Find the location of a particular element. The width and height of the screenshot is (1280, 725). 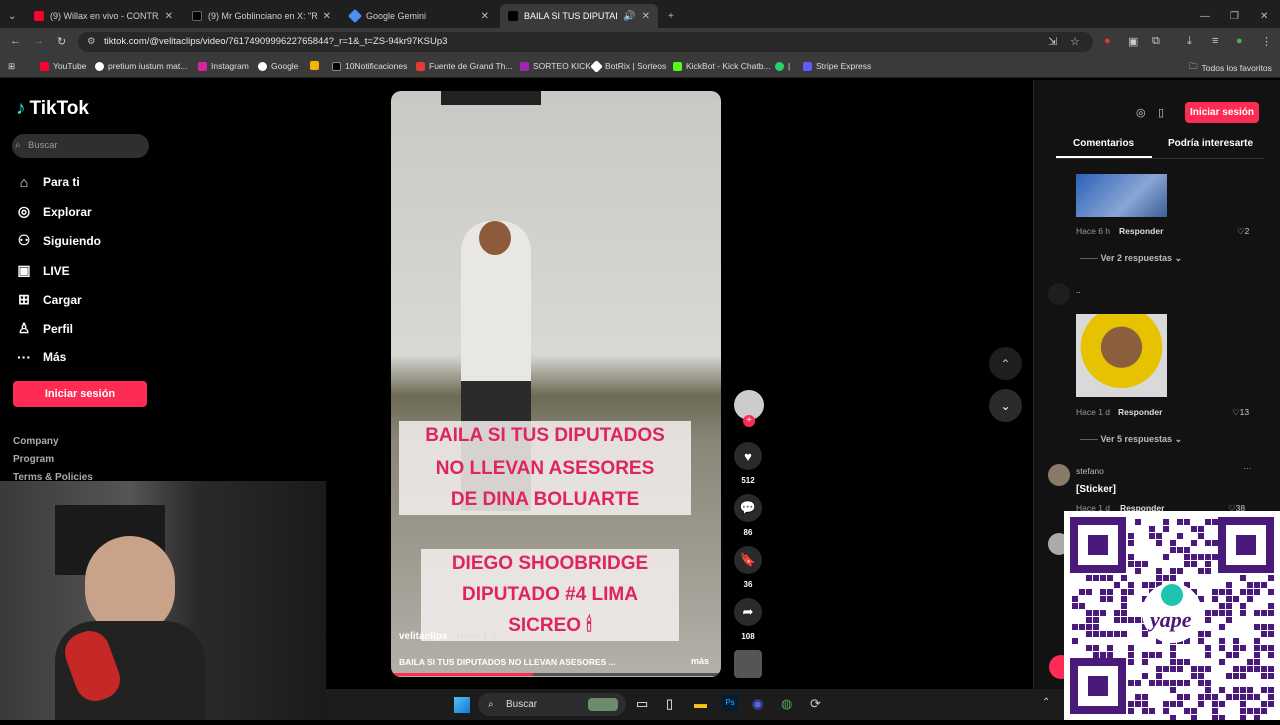

file-explorer-icon: ▬ is located at coordinates (700, 703).